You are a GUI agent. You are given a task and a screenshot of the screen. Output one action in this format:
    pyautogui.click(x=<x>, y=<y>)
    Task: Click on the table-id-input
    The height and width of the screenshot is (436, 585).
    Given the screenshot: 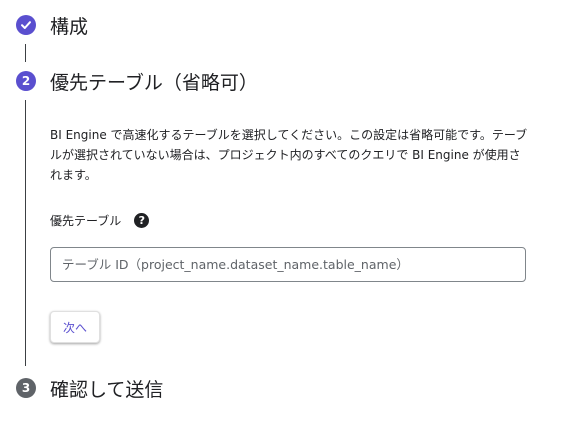 What is the action you would take?
    pyautogui.click(x=288, y=264)
    